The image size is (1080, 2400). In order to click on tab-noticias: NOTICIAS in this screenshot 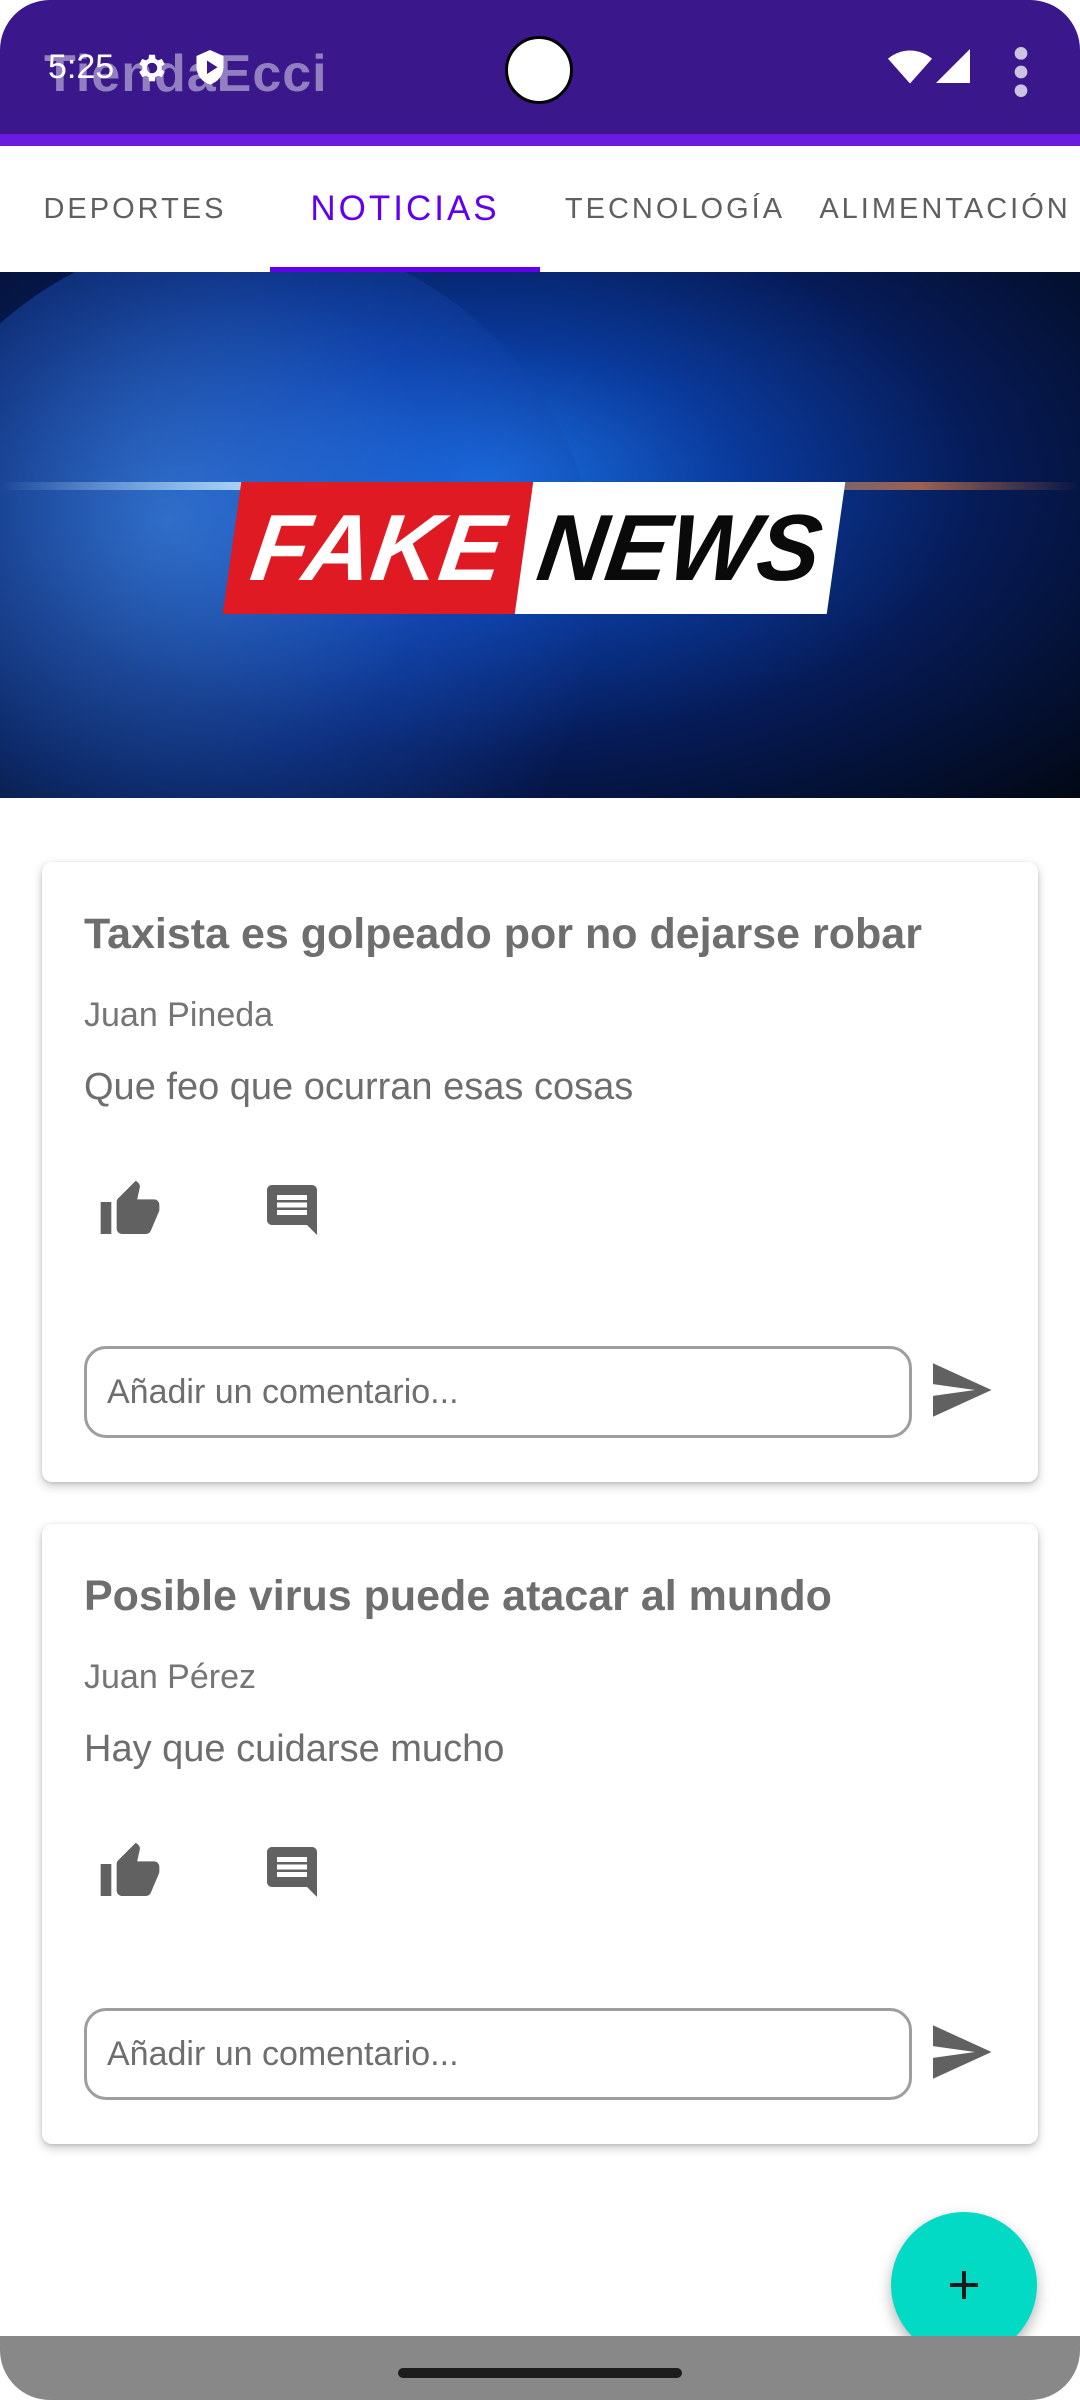, I will do `click(405, 209)`.